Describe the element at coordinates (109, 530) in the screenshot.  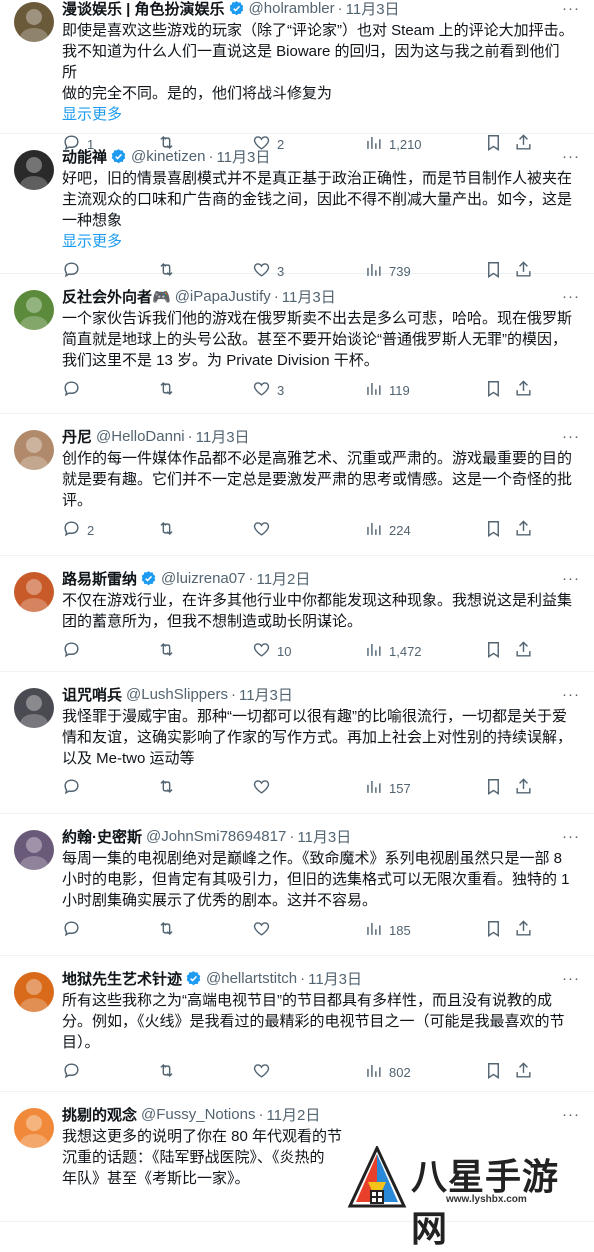
I see `reply-button: 2` at that location.